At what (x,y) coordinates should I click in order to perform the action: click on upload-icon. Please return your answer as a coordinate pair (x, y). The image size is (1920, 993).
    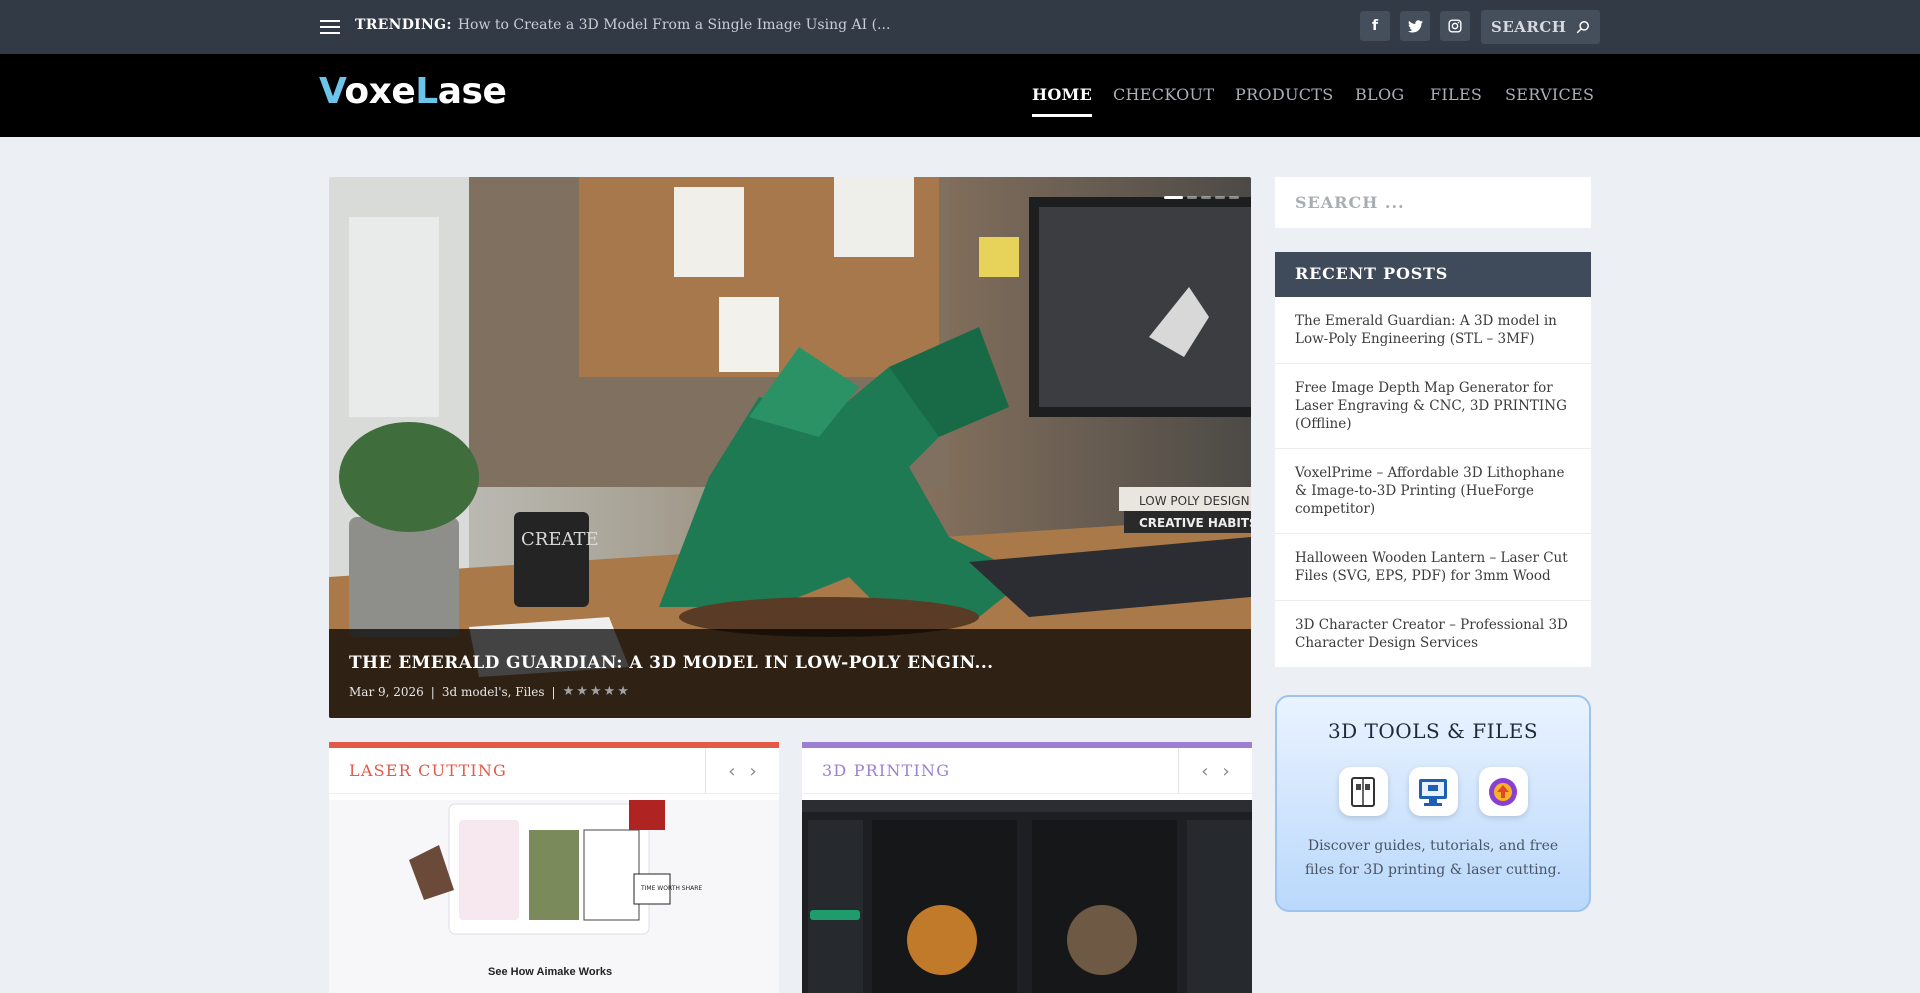
    Looking at the image, I should click on (1503, 791).